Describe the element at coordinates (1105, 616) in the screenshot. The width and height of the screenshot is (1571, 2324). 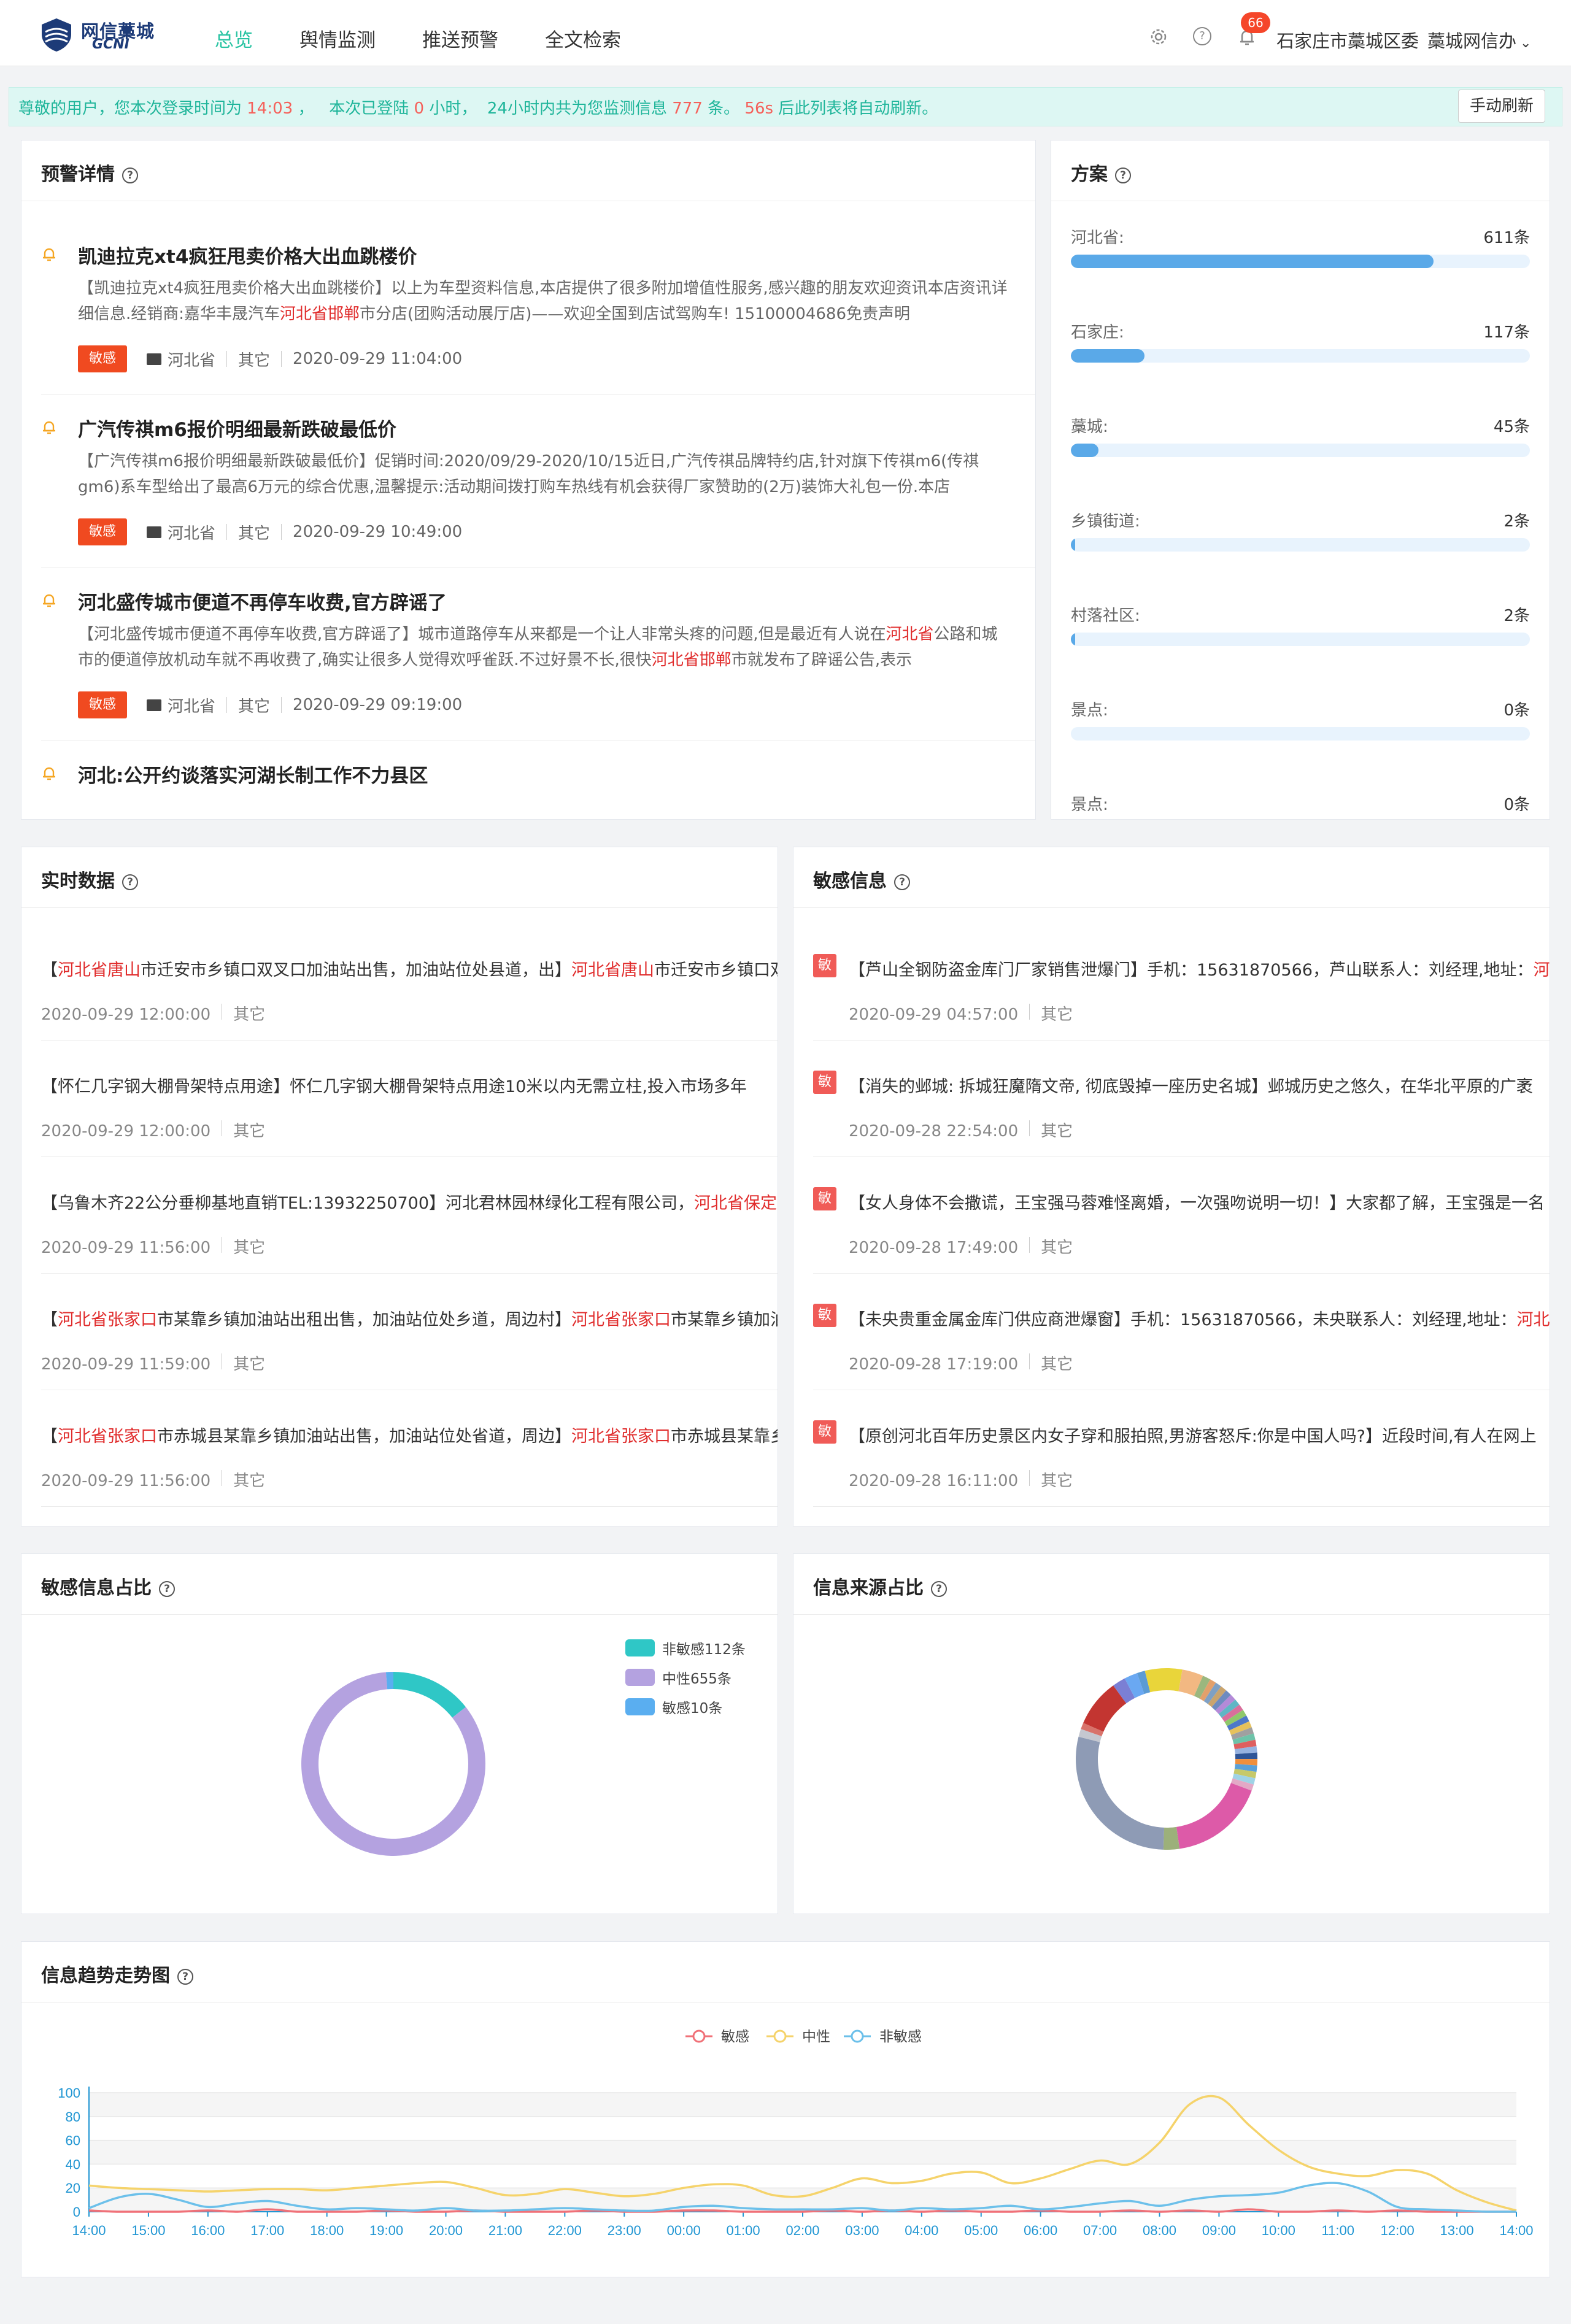
I see `plan-name: 村落社区:` at that location.